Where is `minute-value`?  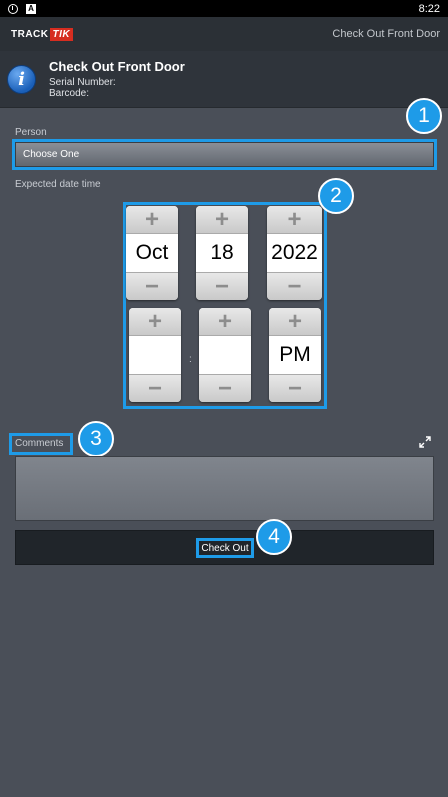
minute-value is located at coordinates (225, 355).